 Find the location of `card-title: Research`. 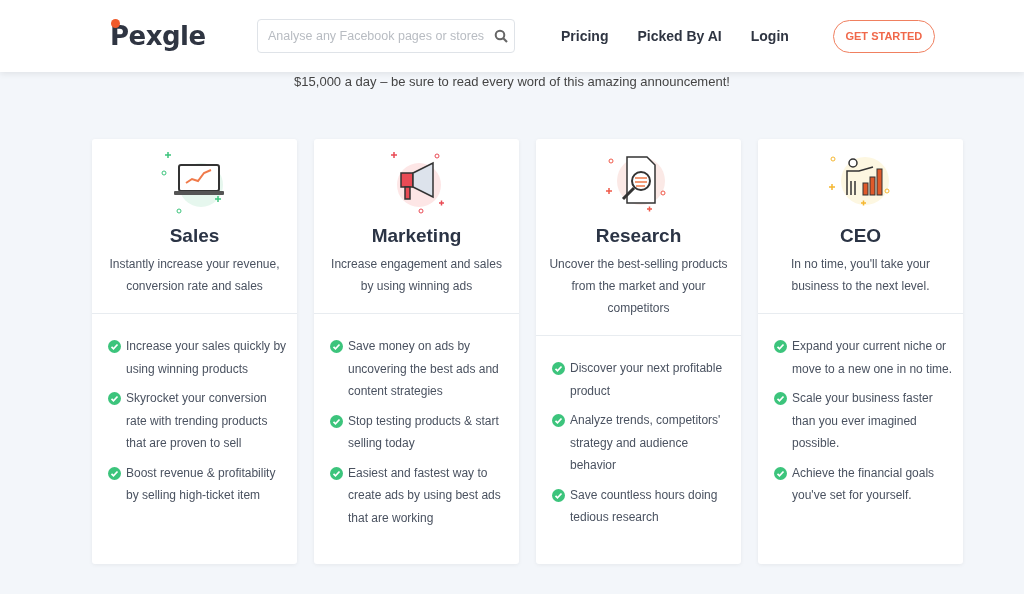

card-title: Research is located at coordinates (638, 236).